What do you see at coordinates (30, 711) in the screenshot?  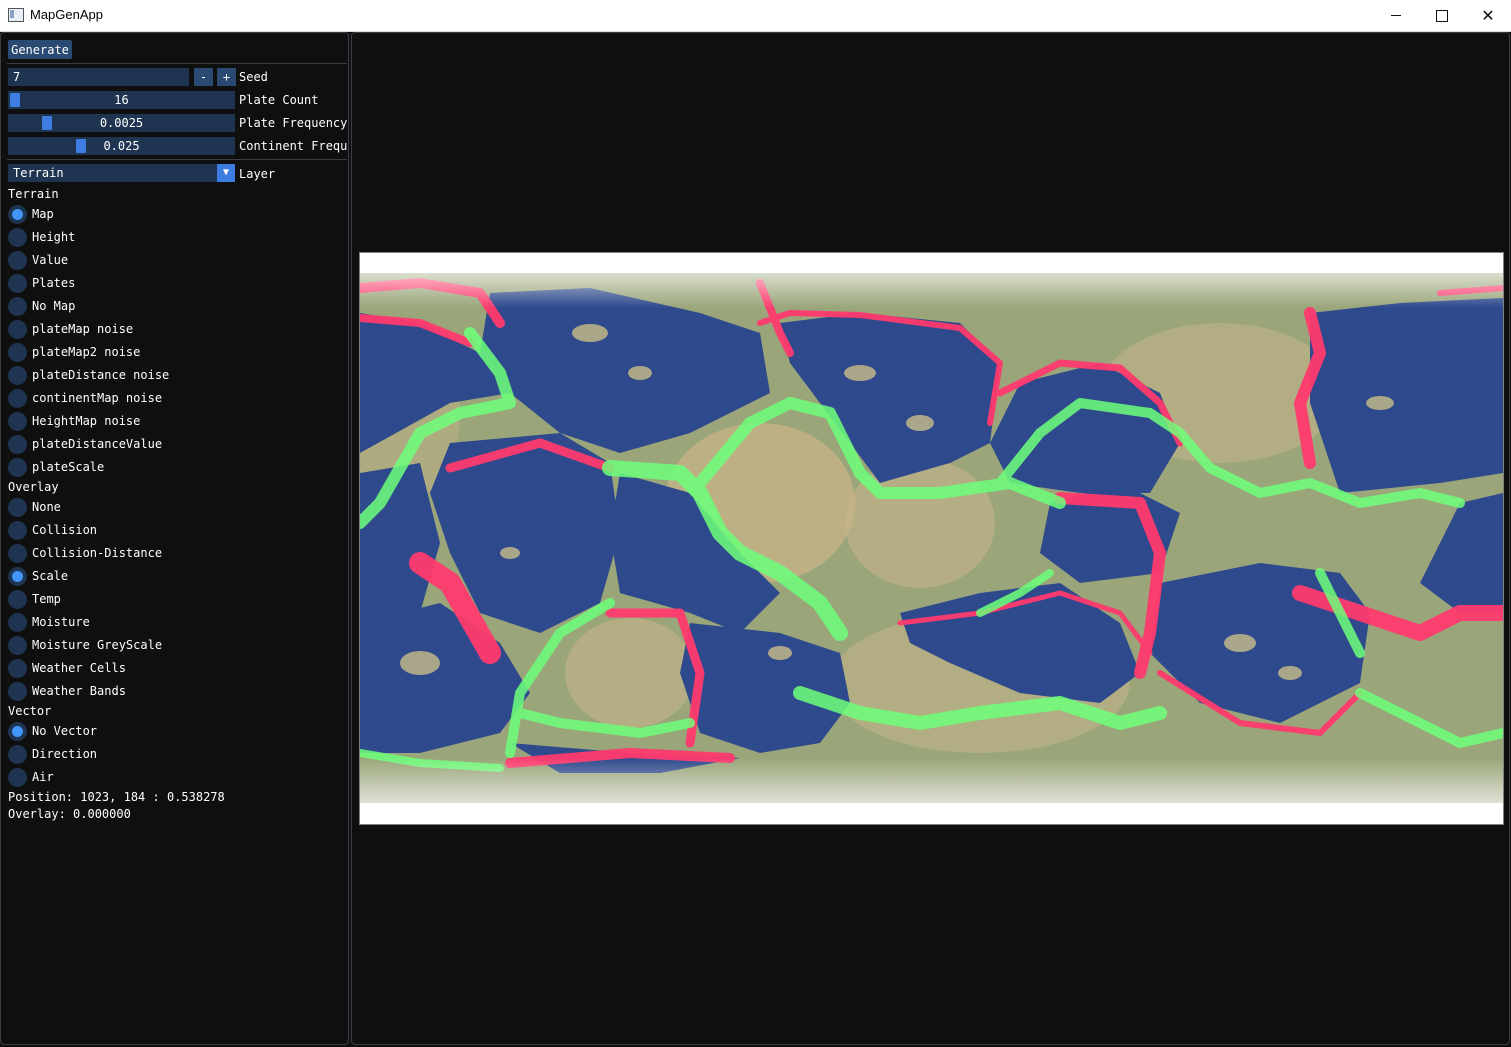 I see `vector-header: Vector` at bounding box center [30, 711].